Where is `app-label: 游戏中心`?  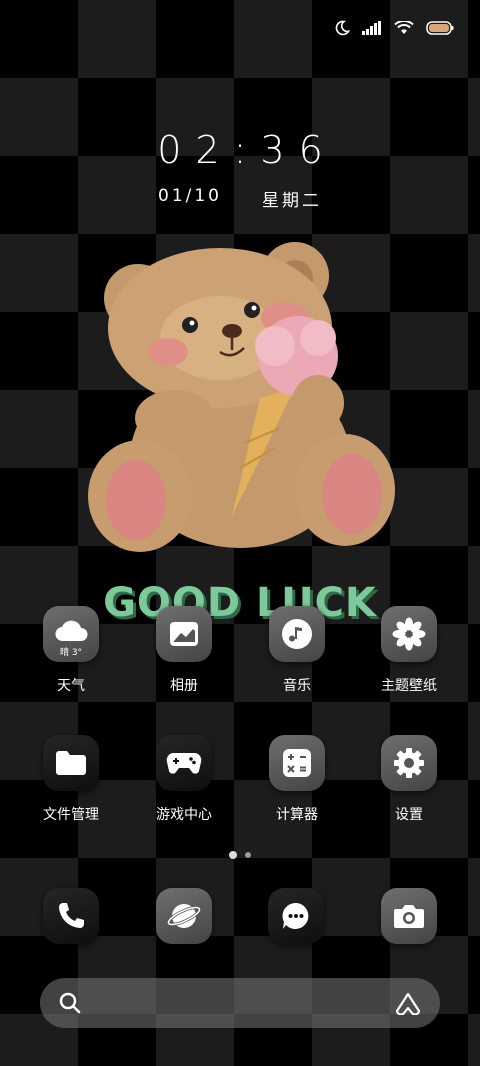 app-label: 游戏中心 is located at coordinates (184, 815).